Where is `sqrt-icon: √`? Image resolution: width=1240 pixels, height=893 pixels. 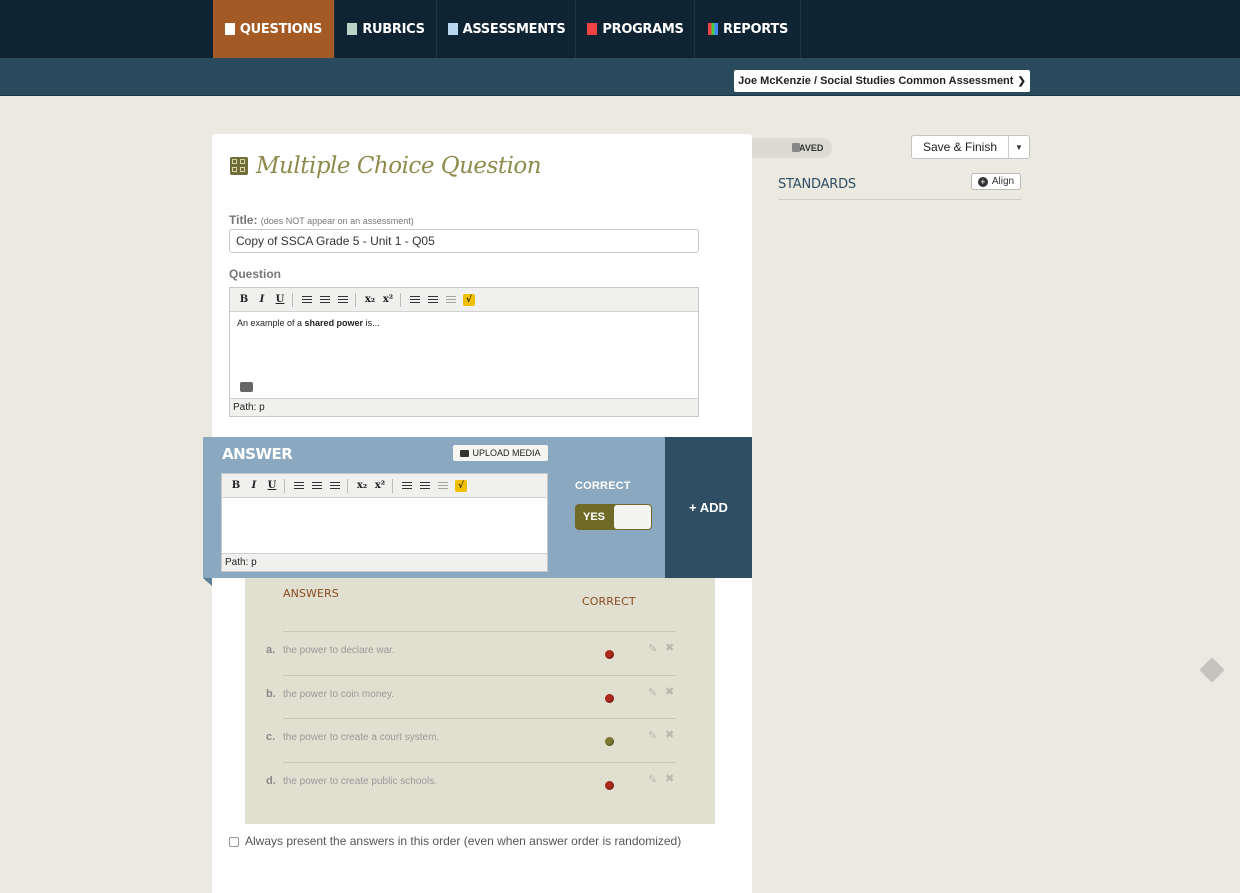 sqrt-icon: √ is located at coordinates (469, 299).